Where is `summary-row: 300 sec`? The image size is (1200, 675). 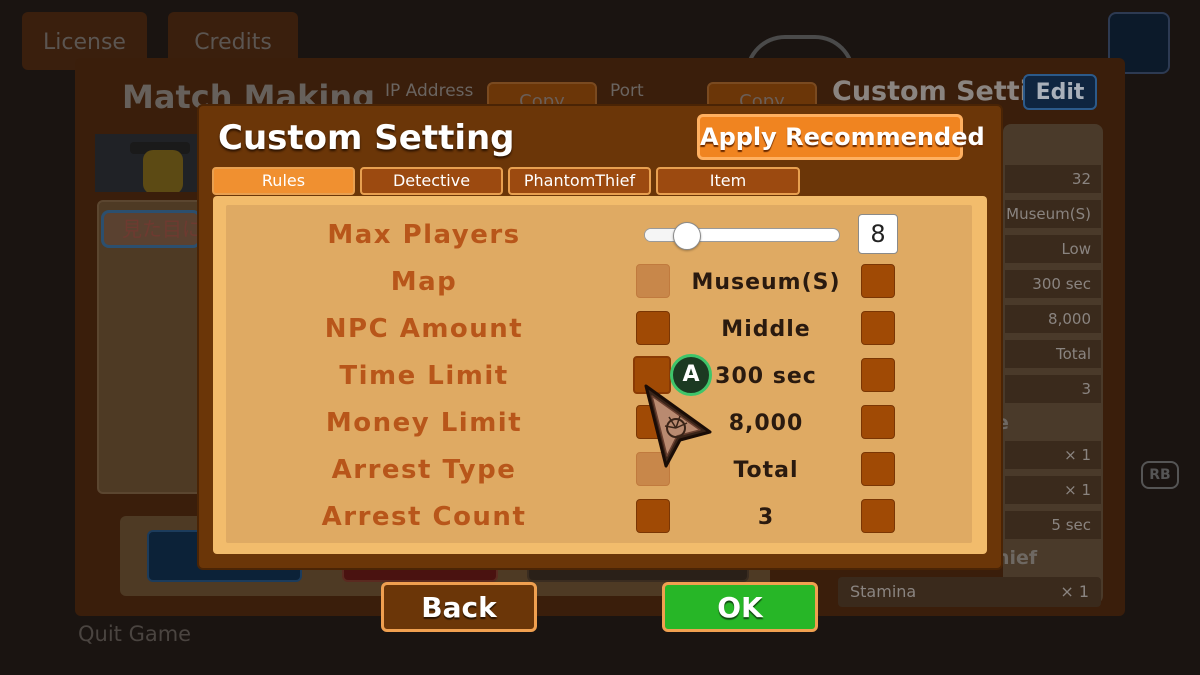
summary-row: 300 sec is located at coordinates (1053, 284).